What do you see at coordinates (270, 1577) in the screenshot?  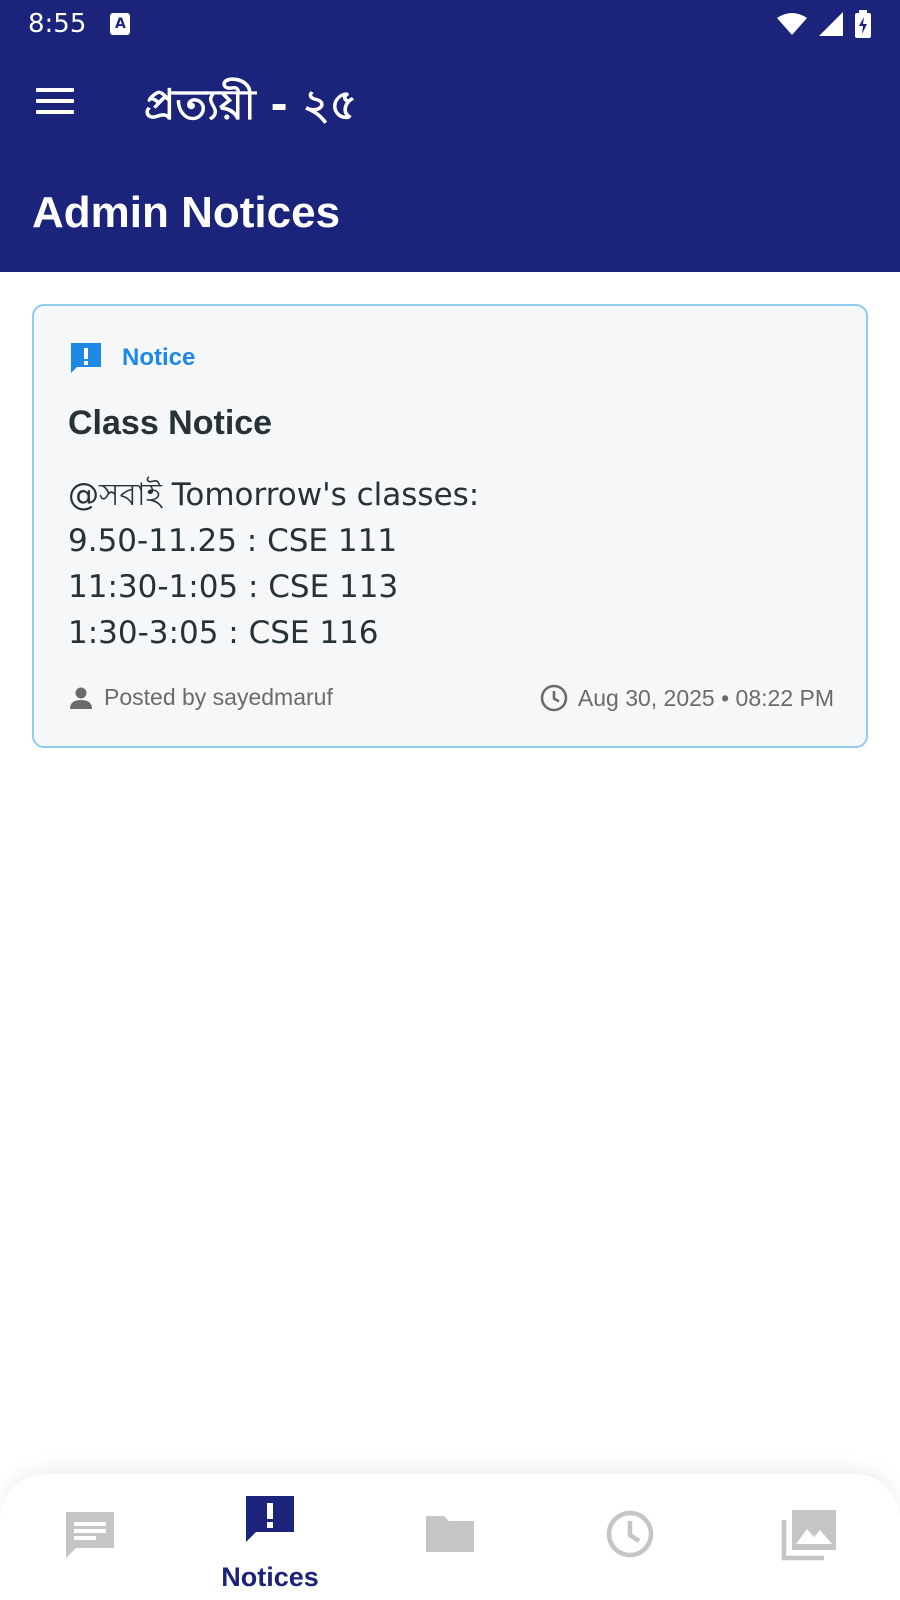 I see `nav-label-notices: Notices` at bounding box center [270, 1577].